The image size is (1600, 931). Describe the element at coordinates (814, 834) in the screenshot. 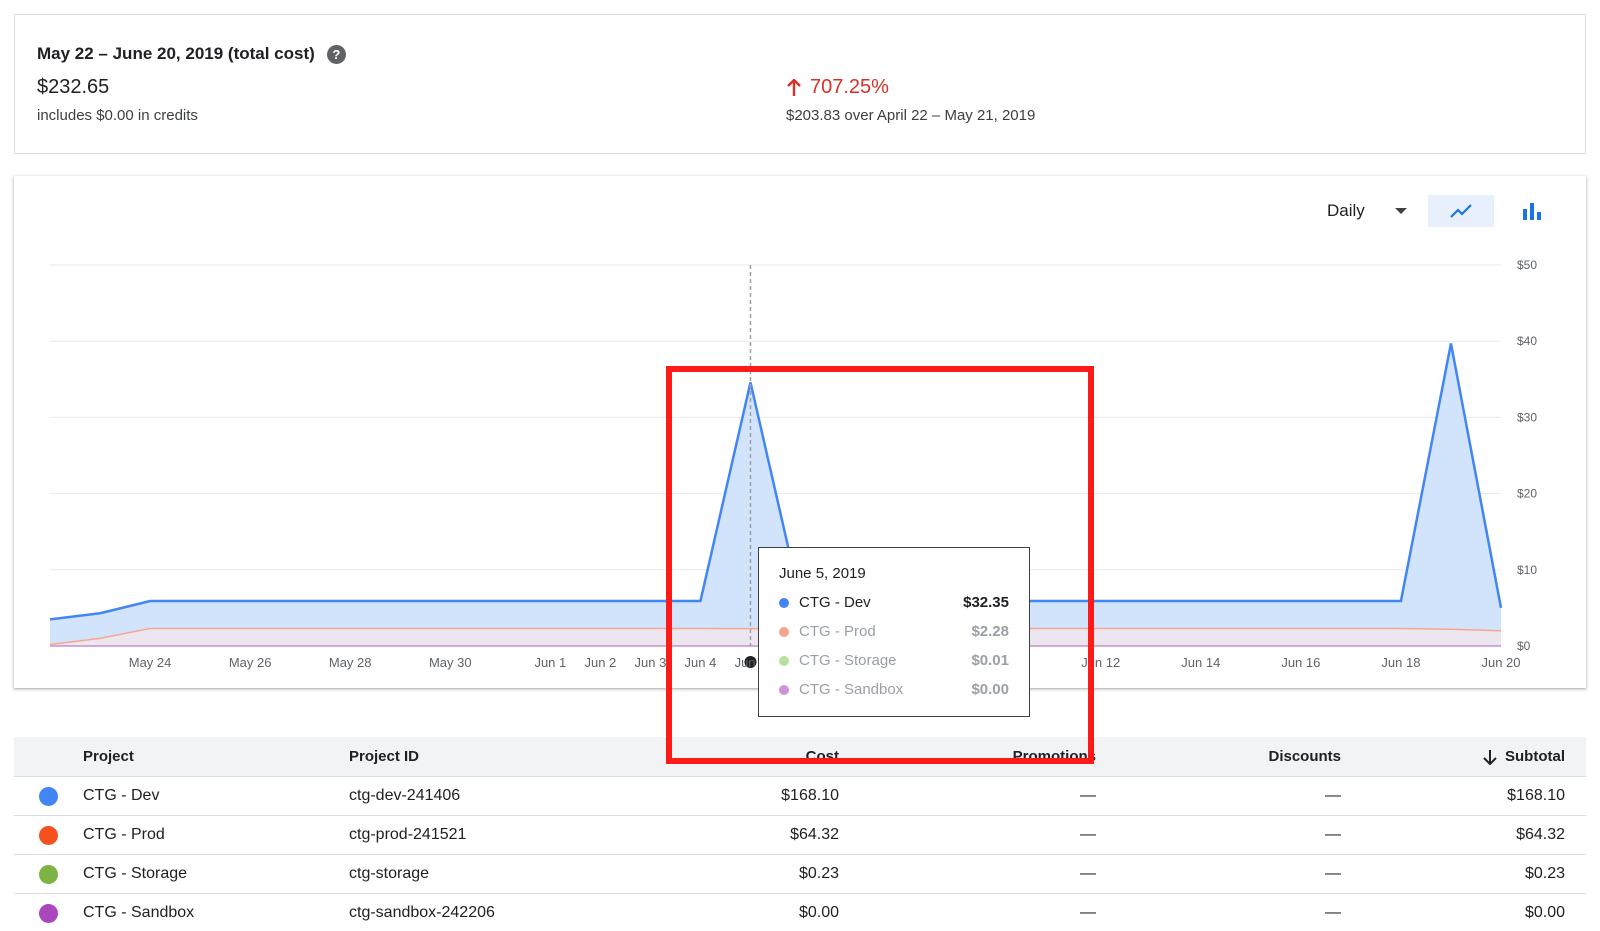

I see `project-cost: $64.32` at that location.